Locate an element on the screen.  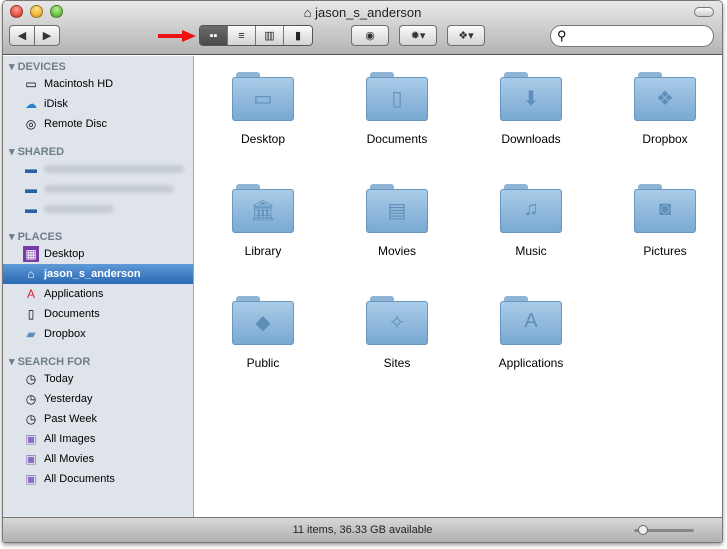
icon-view-button: ▪▪ is located at coordinates (214, 35).